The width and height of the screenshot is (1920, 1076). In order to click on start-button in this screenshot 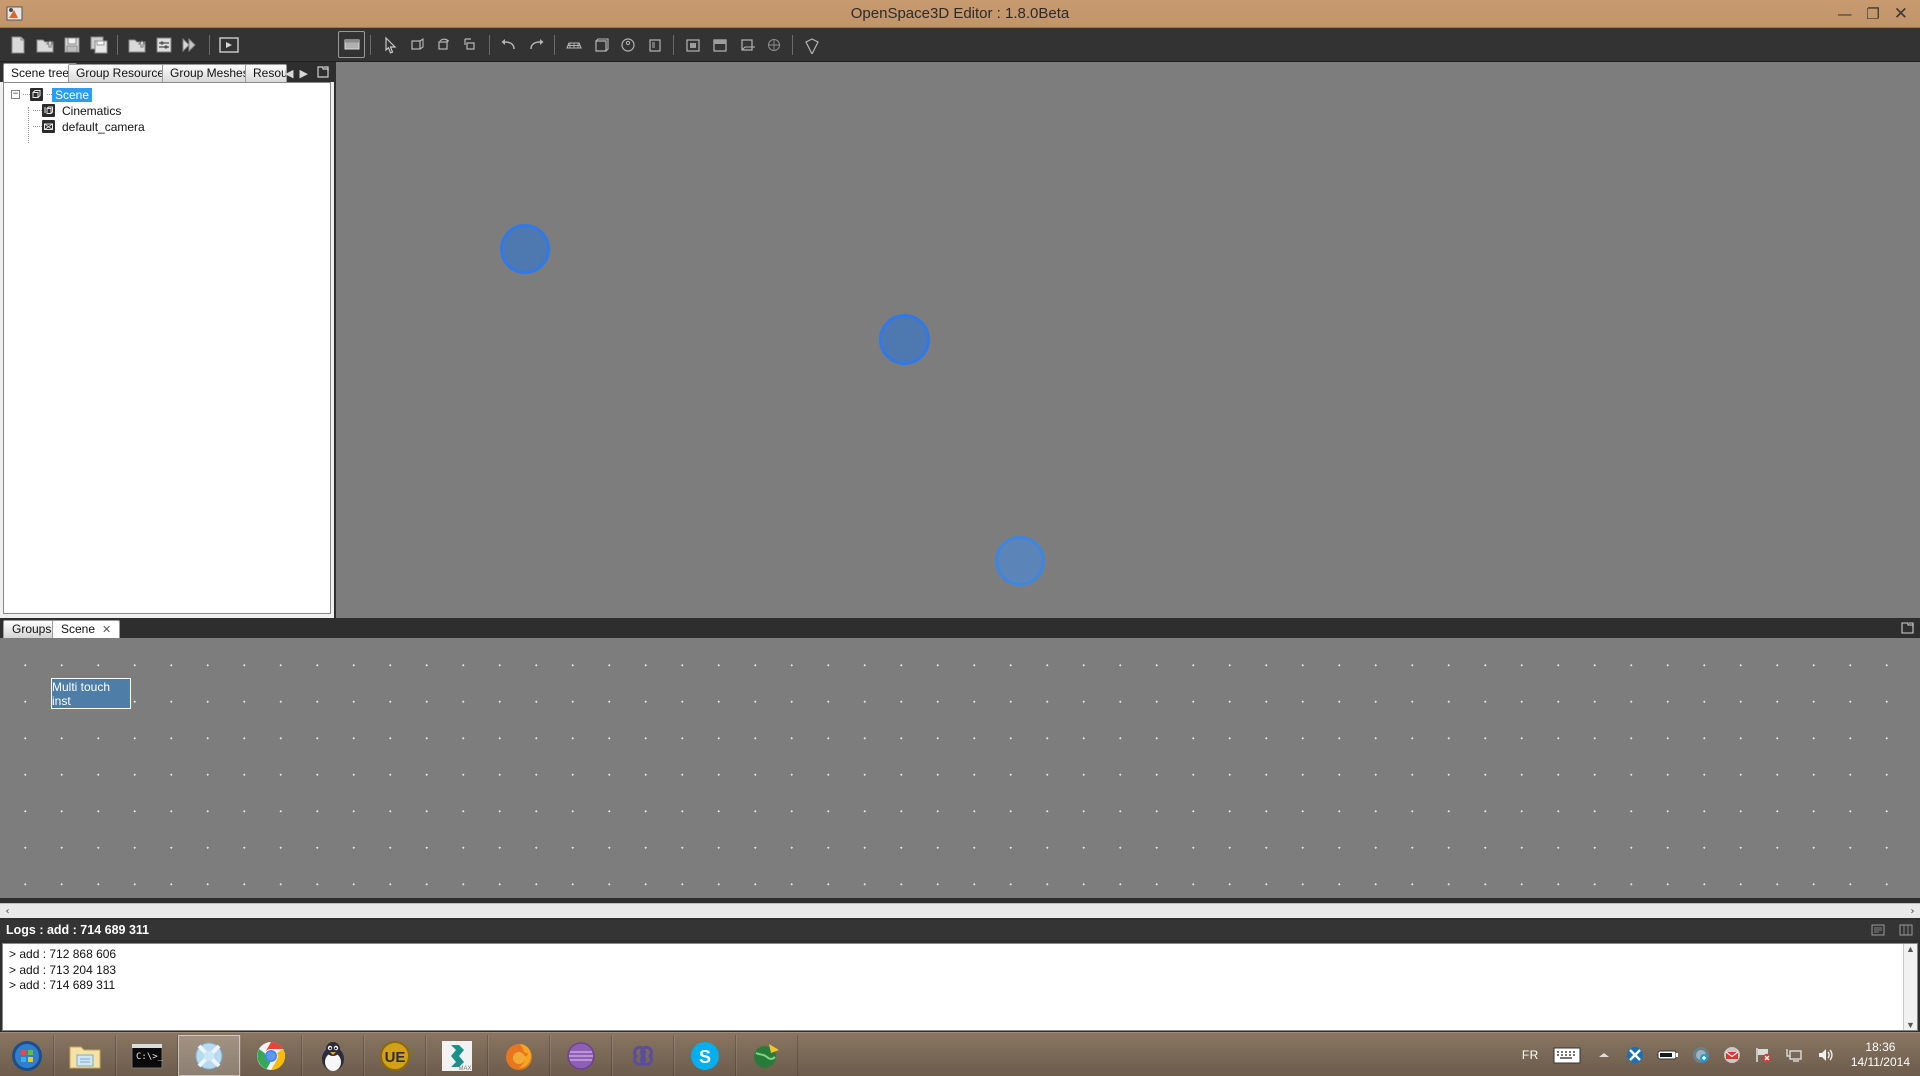, I will do `click(27, 1055)`.